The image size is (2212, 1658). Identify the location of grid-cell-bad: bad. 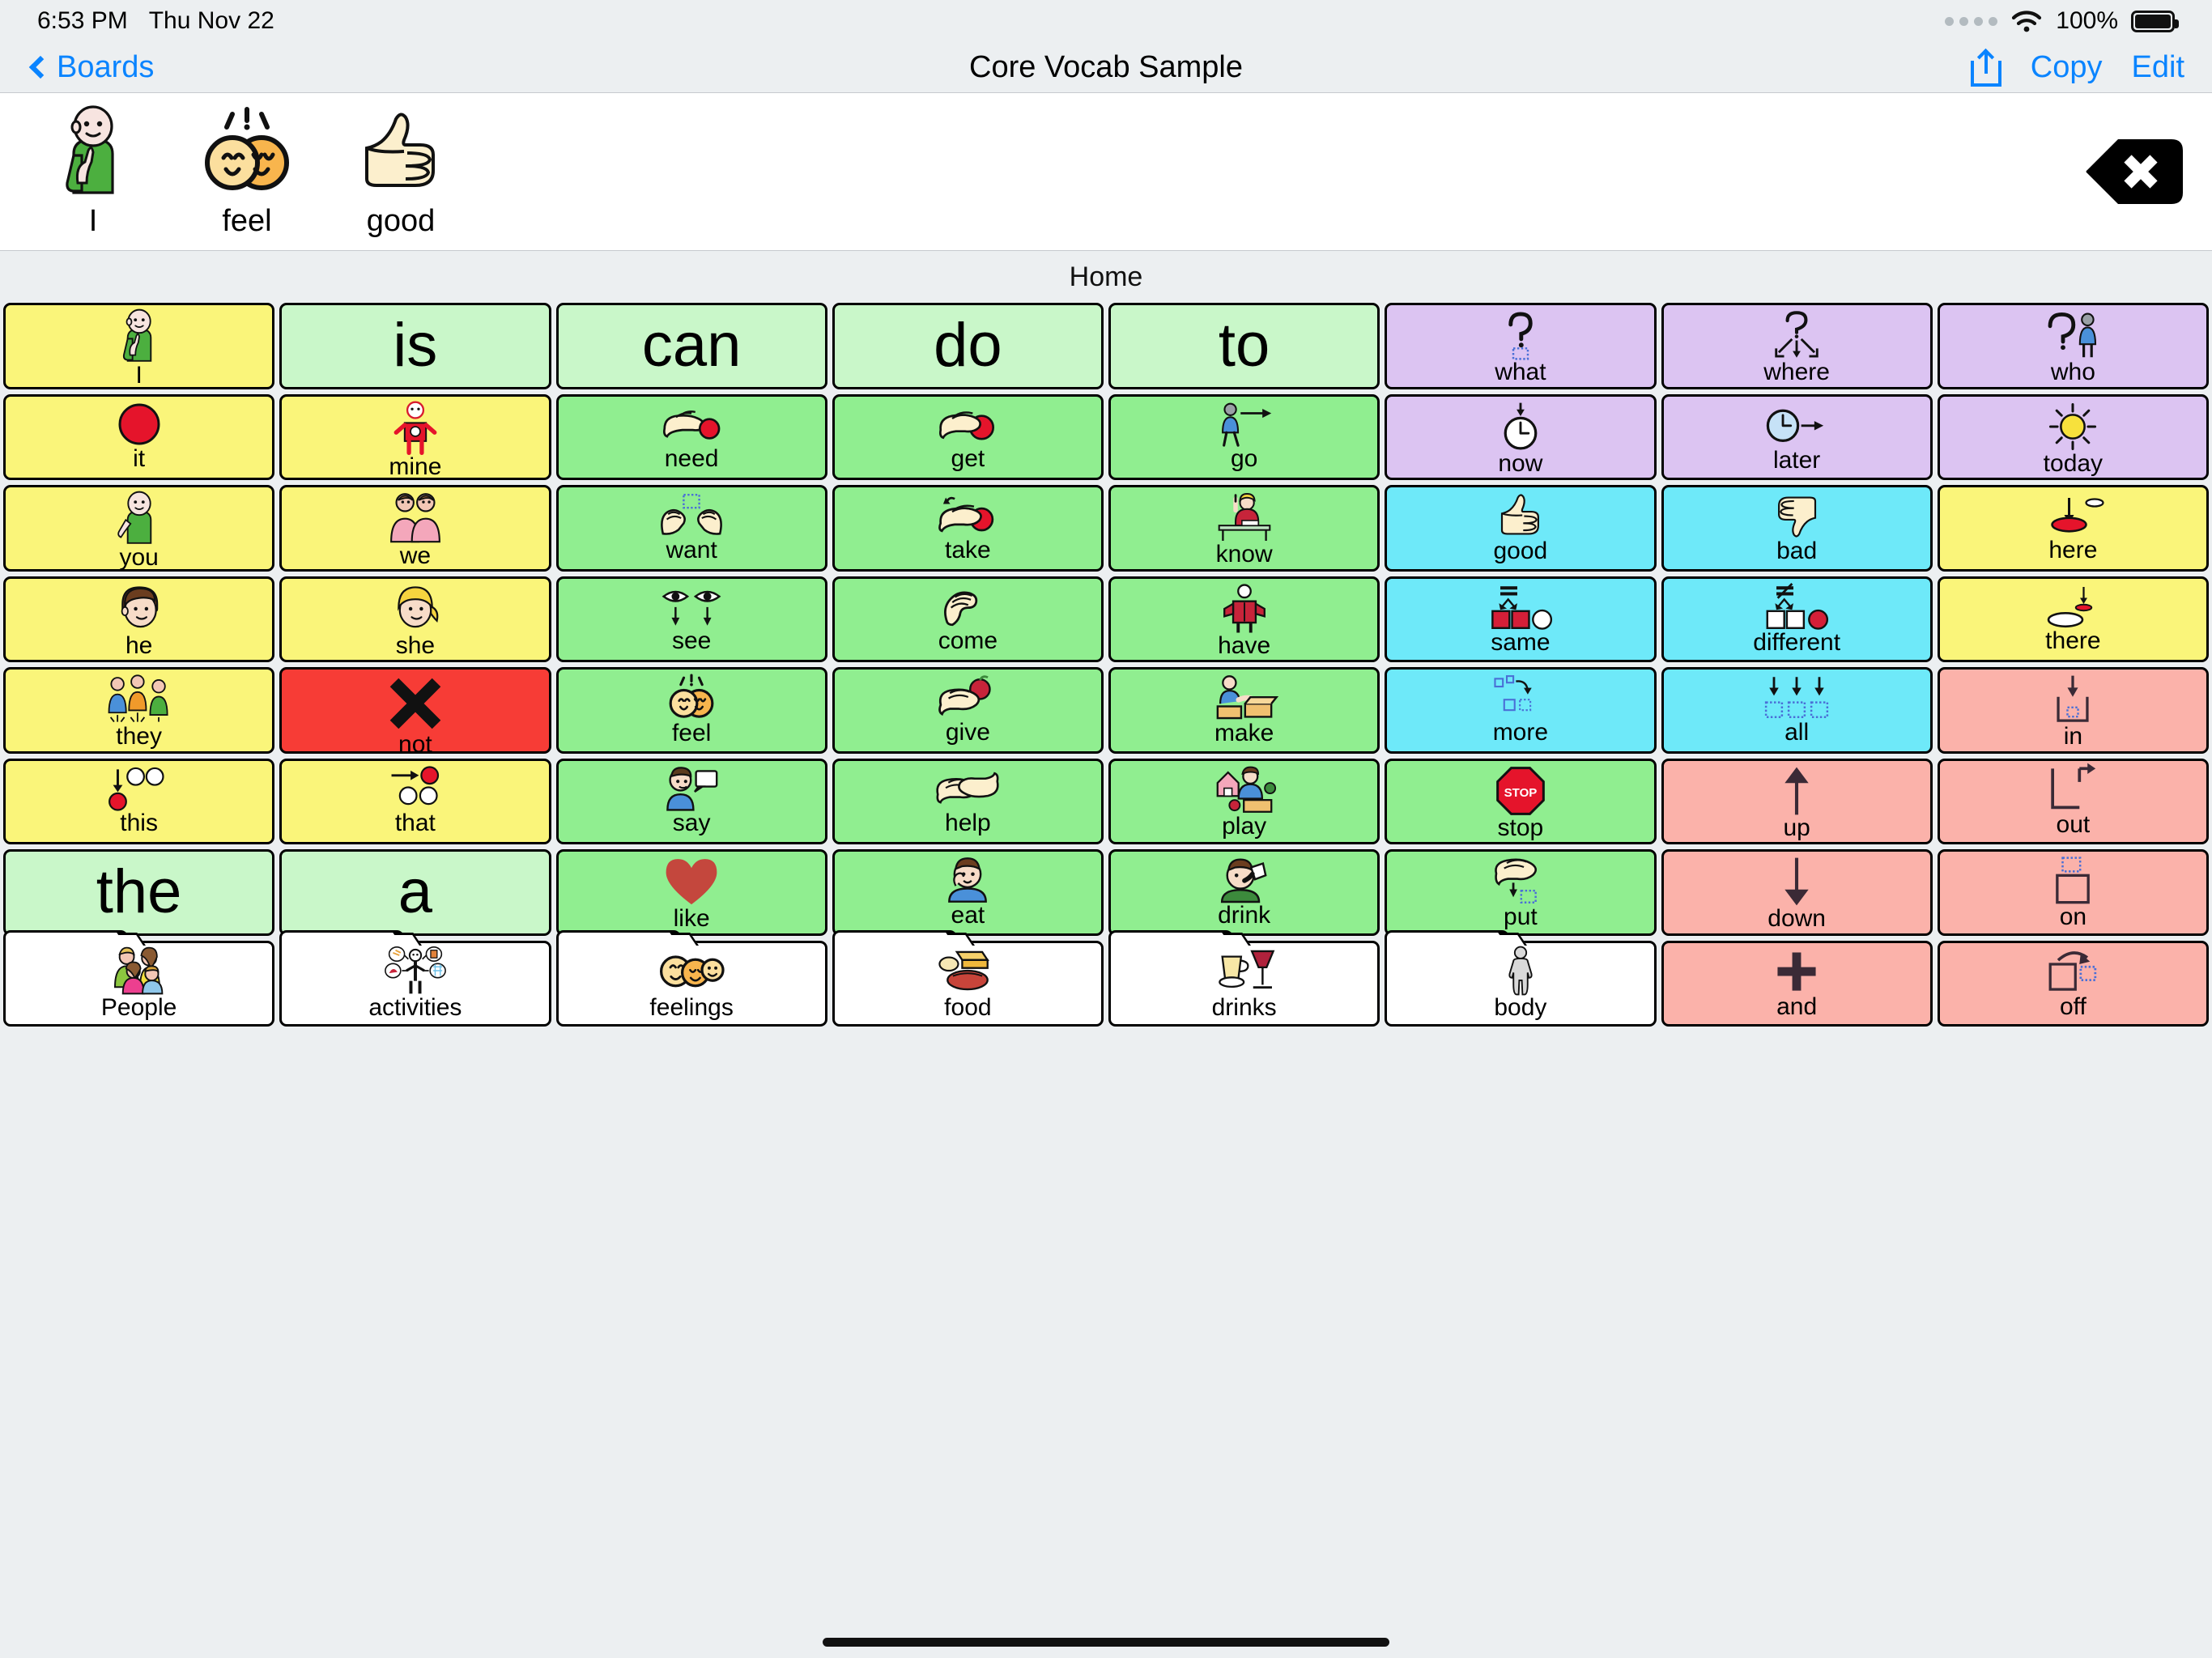
(1797, 528).